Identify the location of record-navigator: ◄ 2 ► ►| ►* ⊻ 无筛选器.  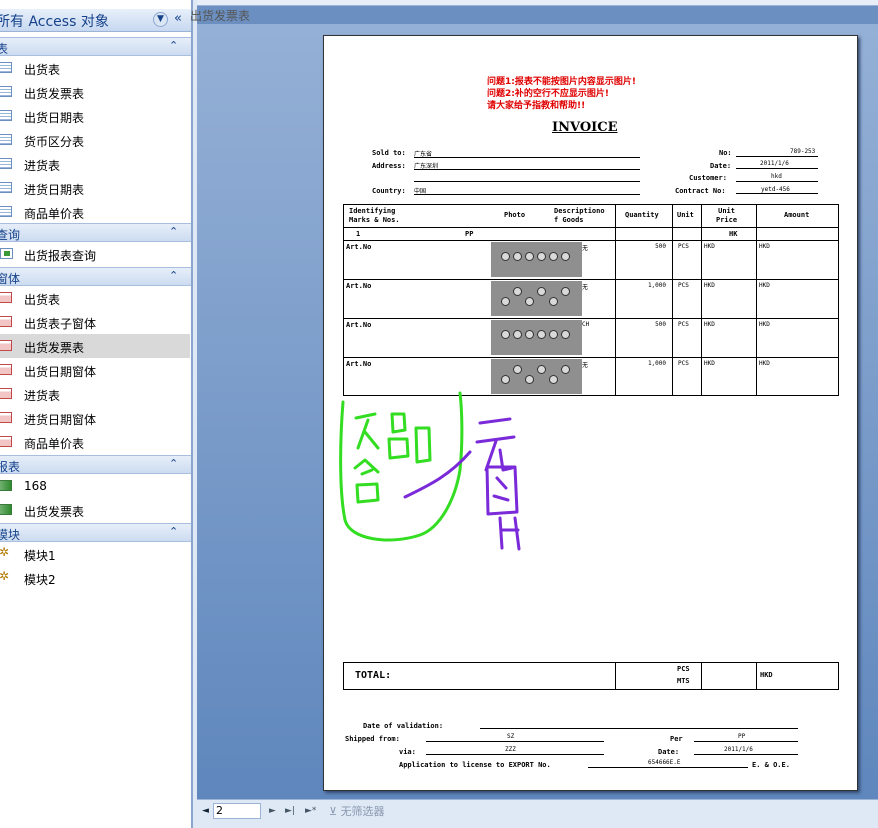
(537, 813).